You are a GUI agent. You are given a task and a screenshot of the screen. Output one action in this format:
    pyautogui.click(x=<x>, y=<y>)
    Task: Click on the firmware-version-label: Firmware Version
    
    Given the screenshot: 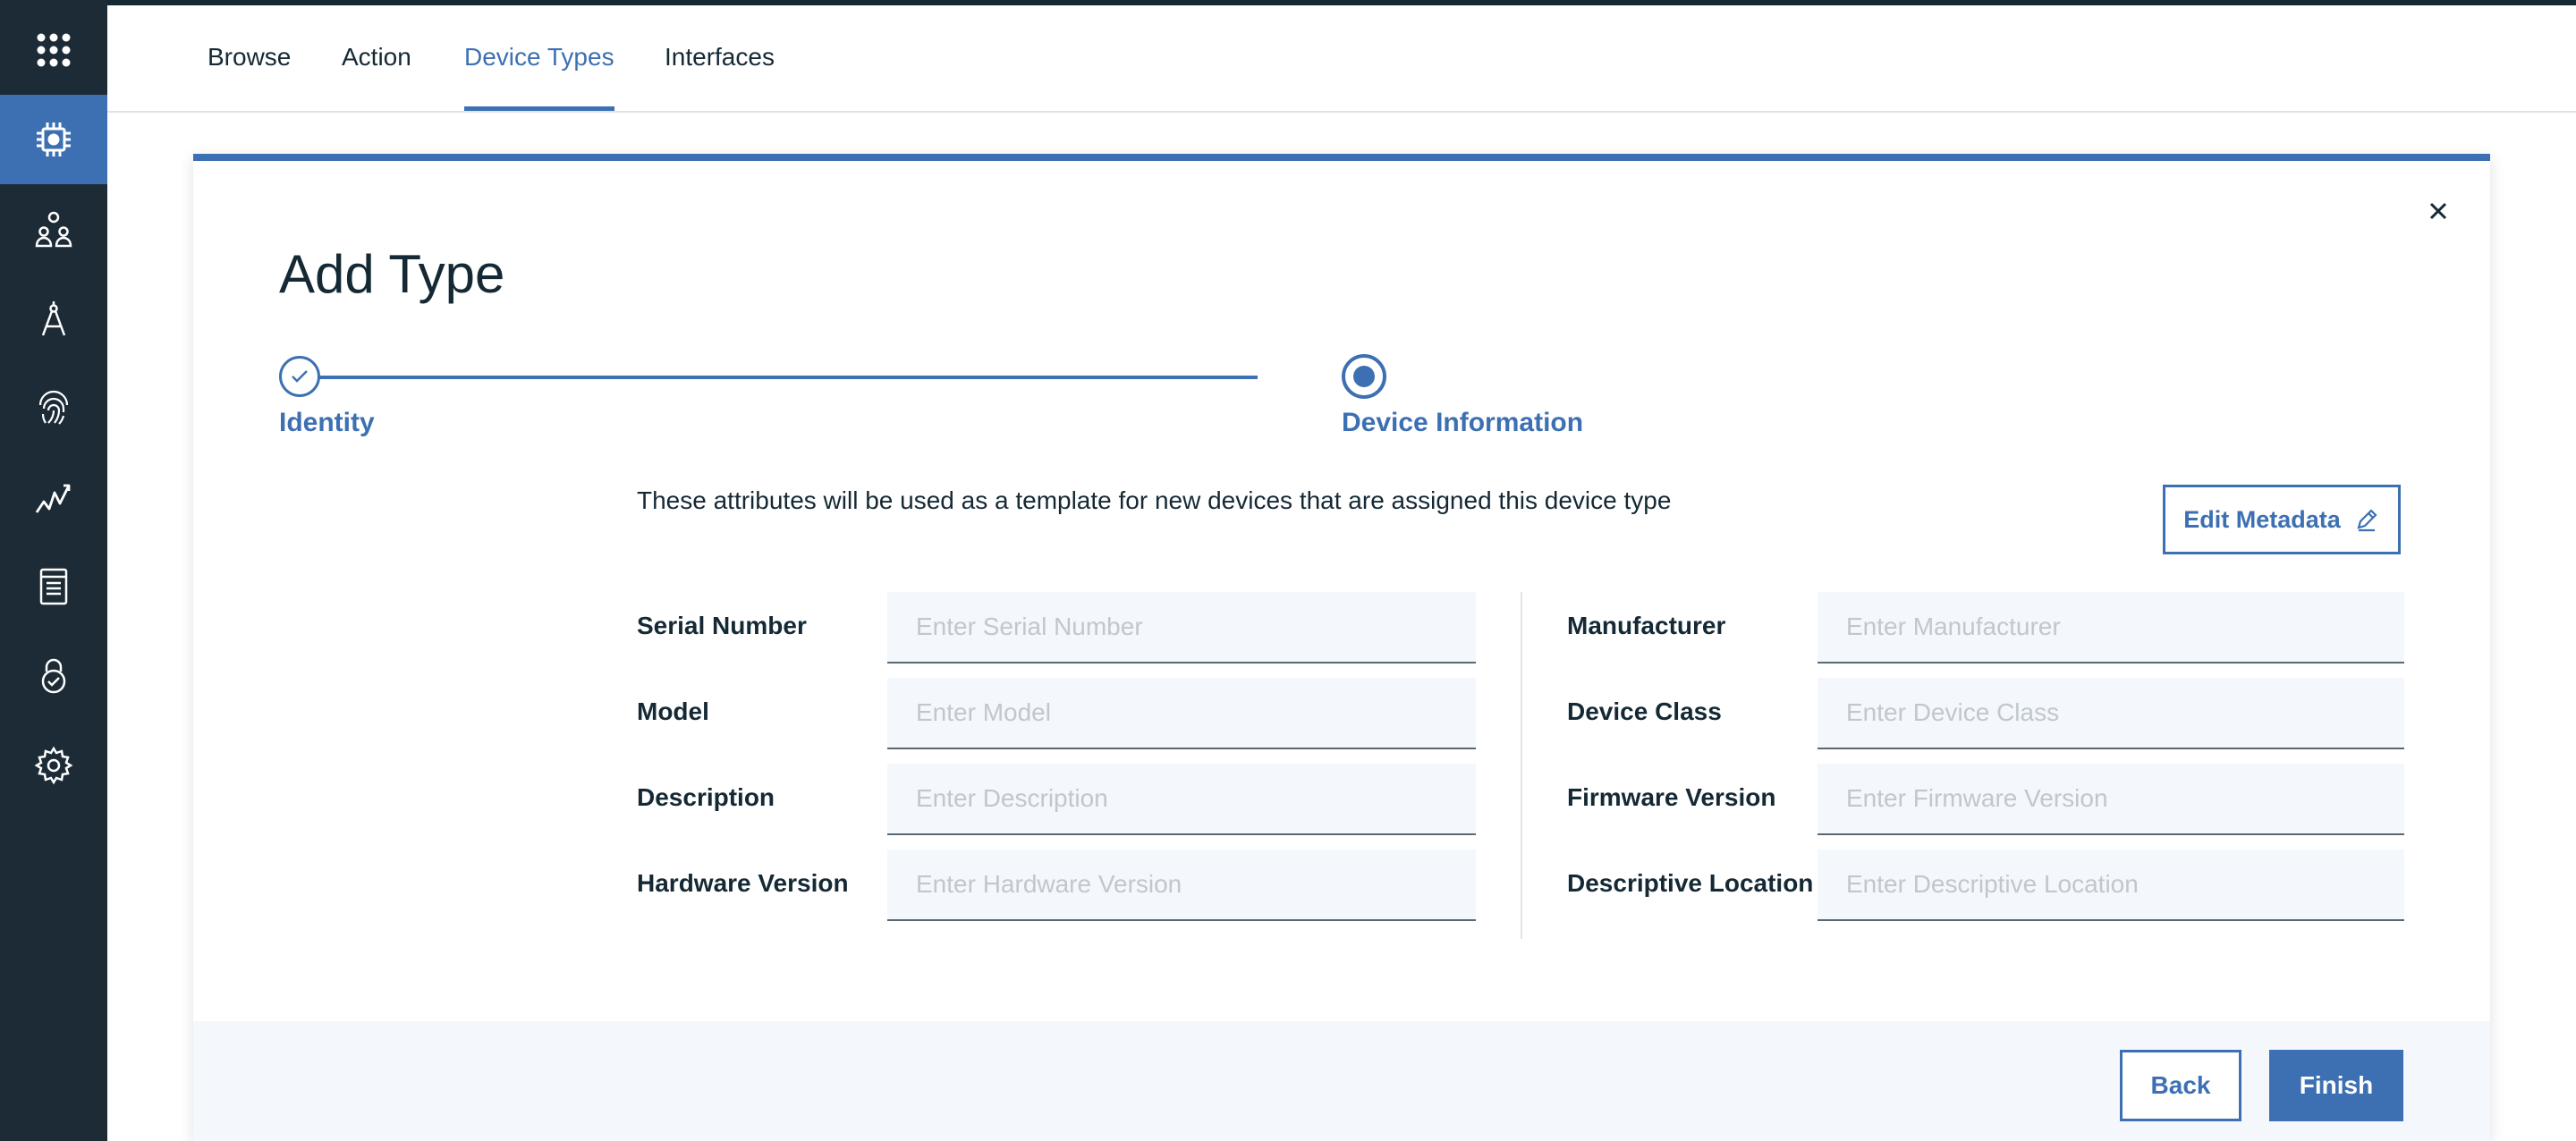 What is the action you would take?
    pyautogui.click(x=1671, y=797)
    